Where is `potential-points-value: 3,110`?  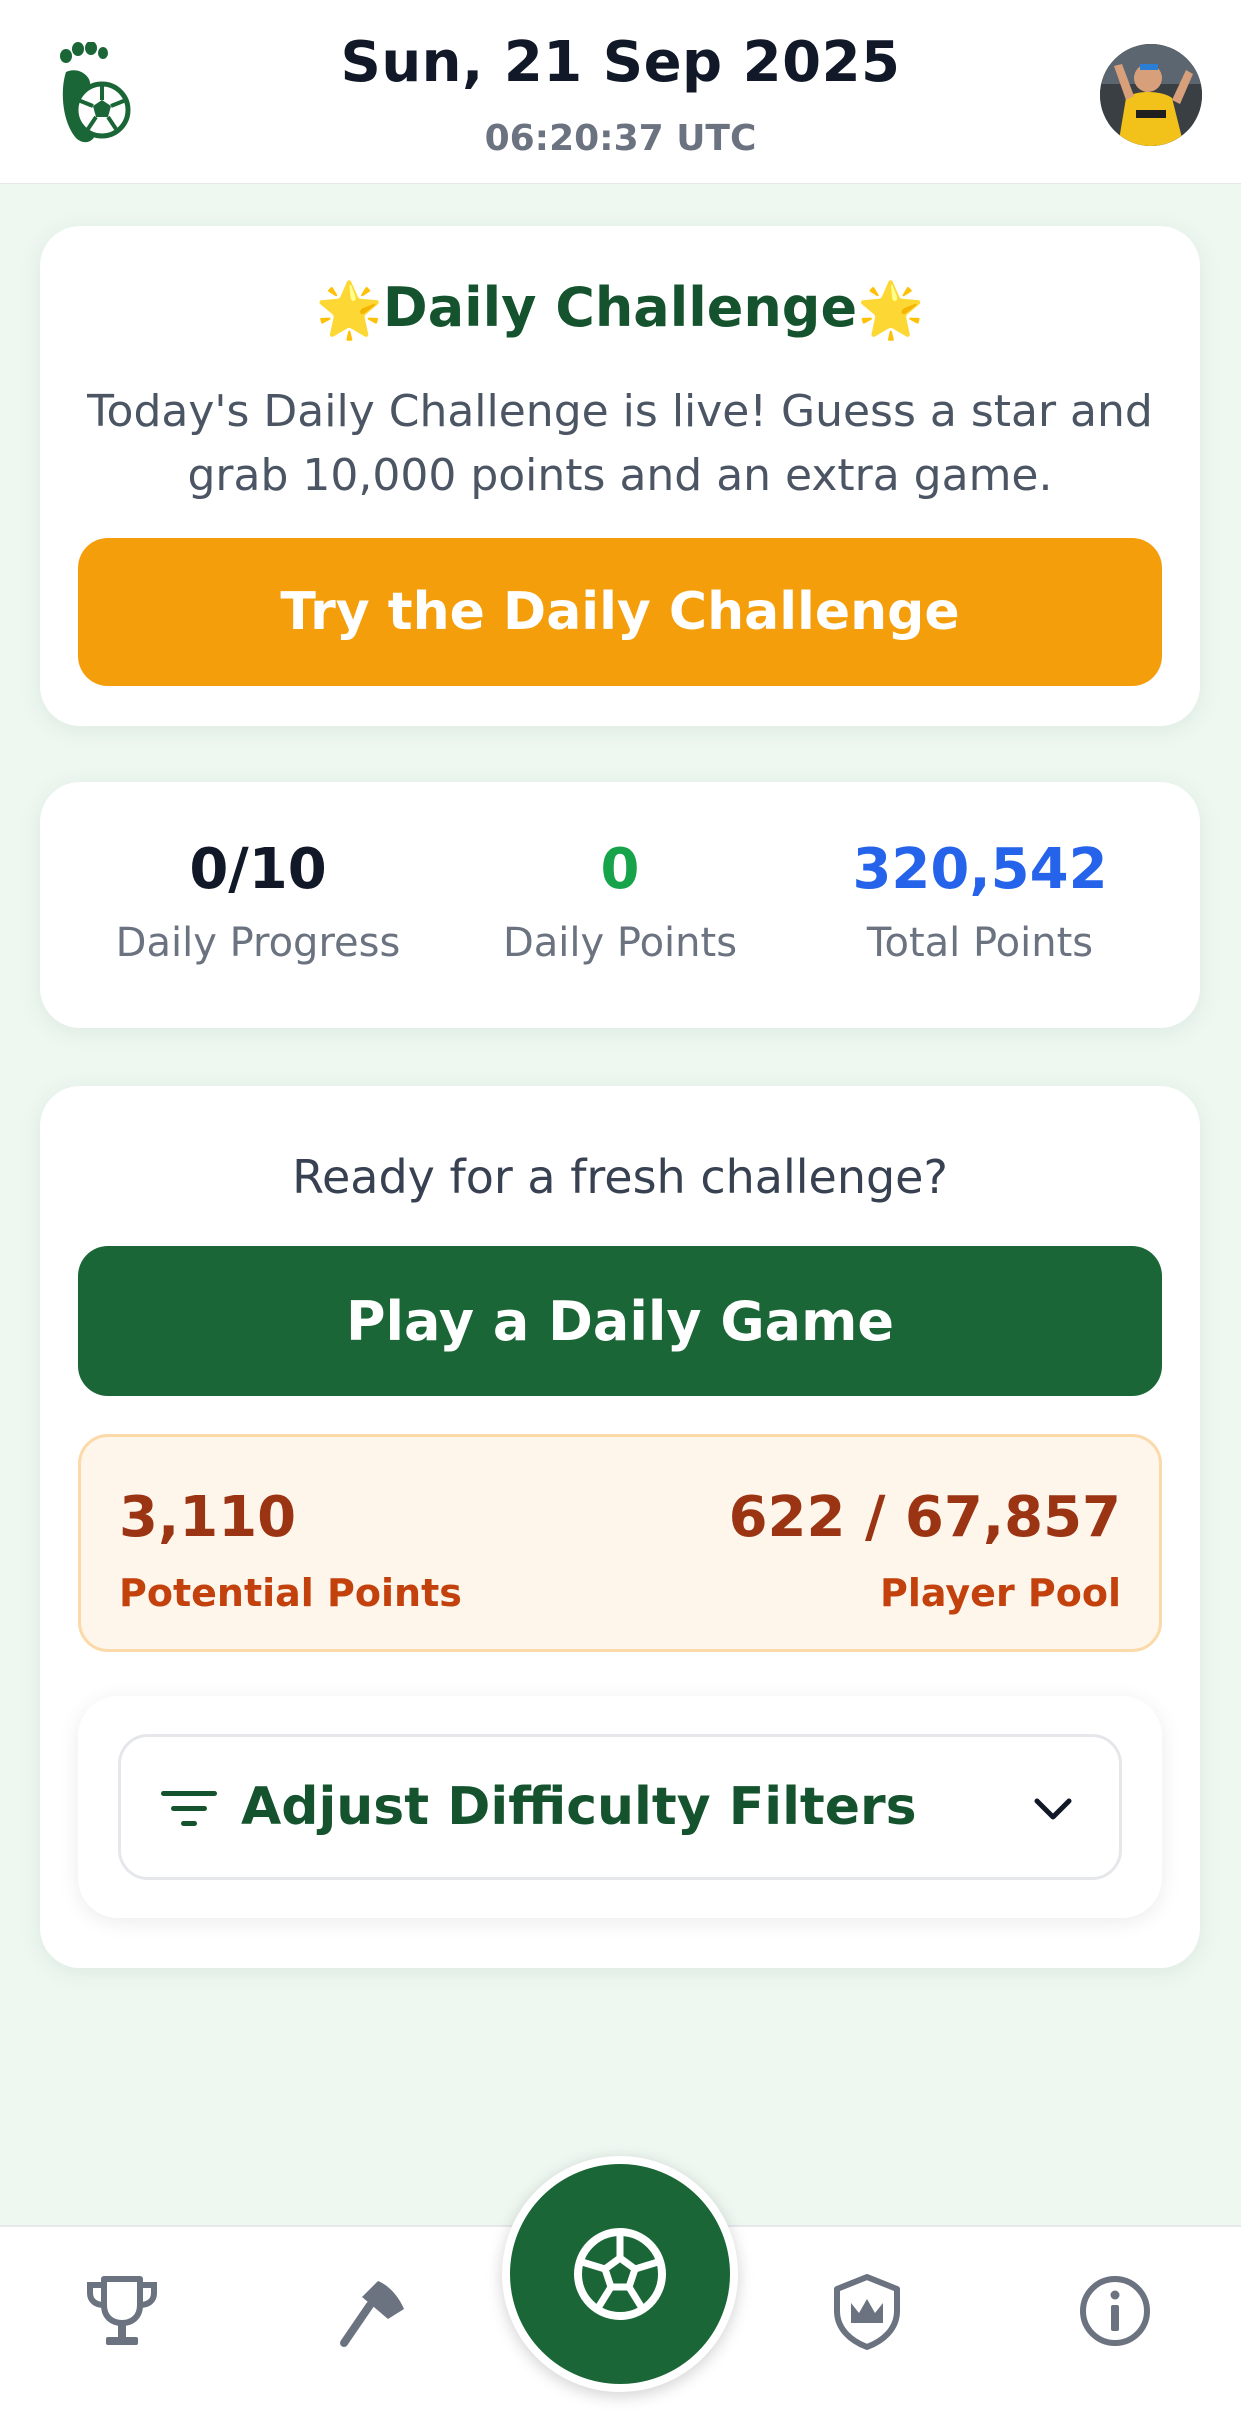 potential-points-value: 3,110 is located at coordinates (208, 1517).